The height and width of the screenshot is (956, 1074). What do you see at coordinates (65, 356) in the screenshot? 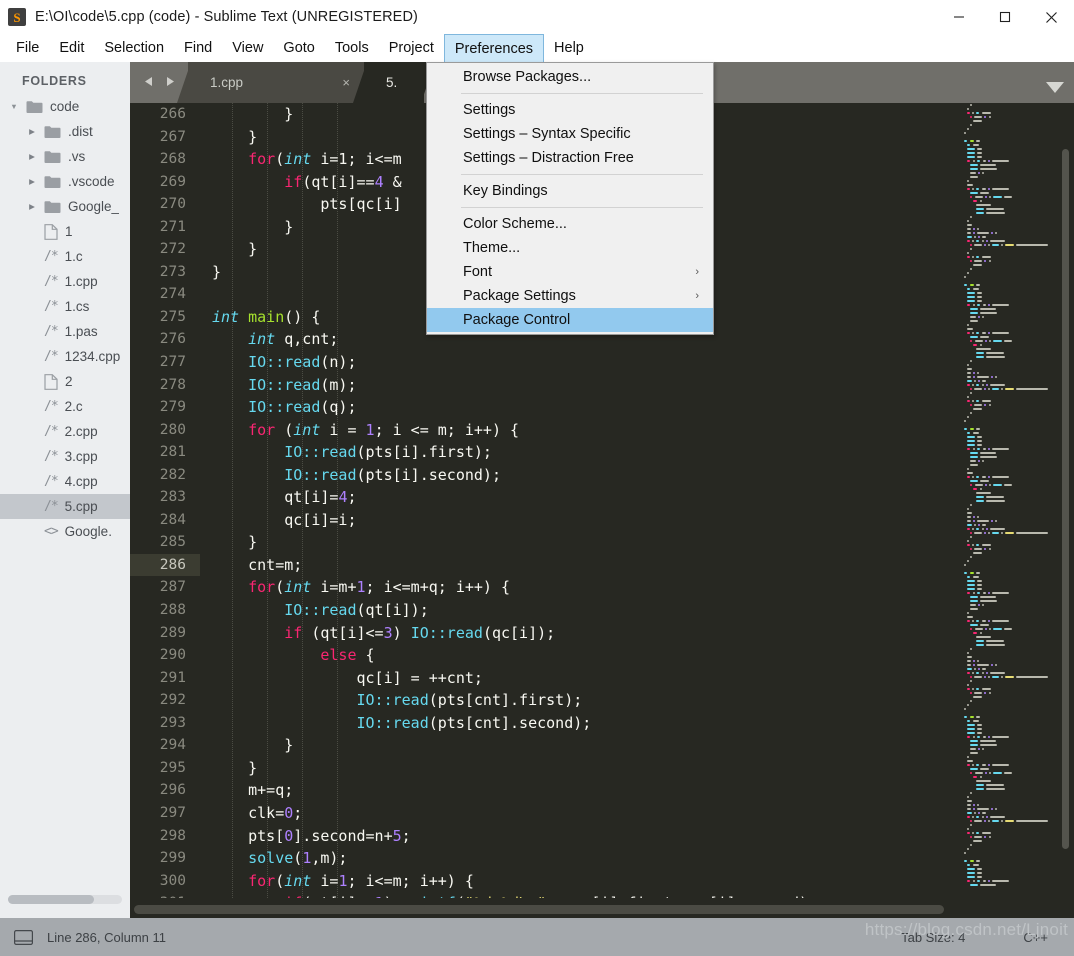
I see `sidebar-item-1234-cpp: /* 1234.cpp` at bounding box center [65, 356].